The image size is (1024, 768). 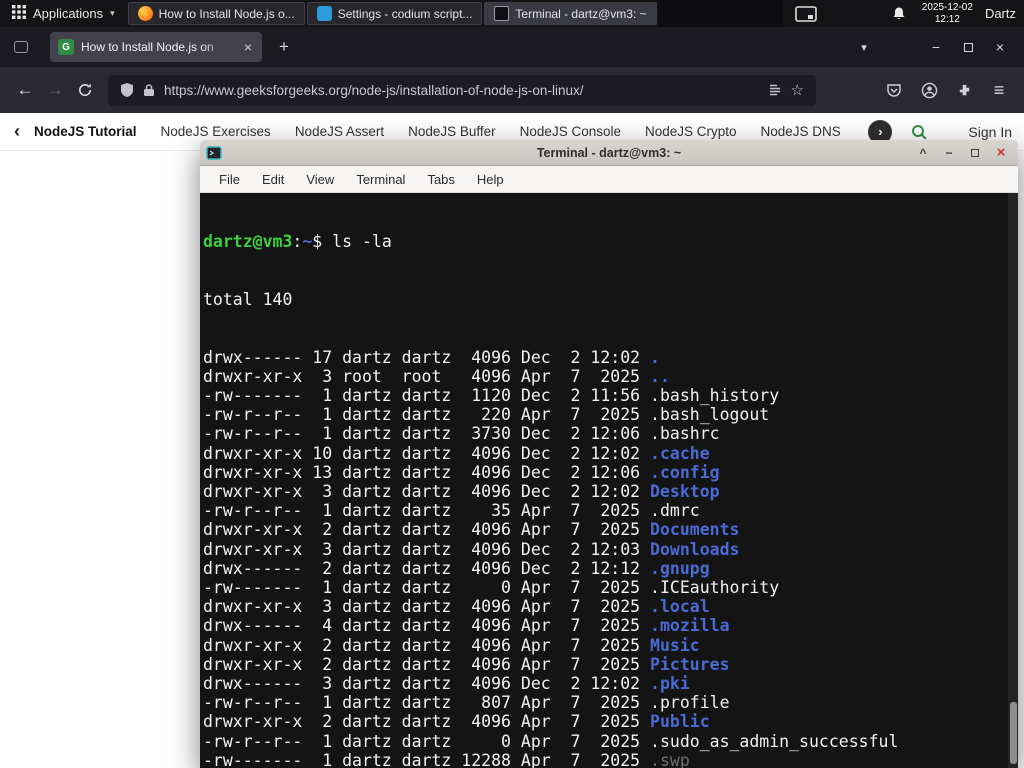 I want to click on firefox-view-icon, so click(x=21, y=47).